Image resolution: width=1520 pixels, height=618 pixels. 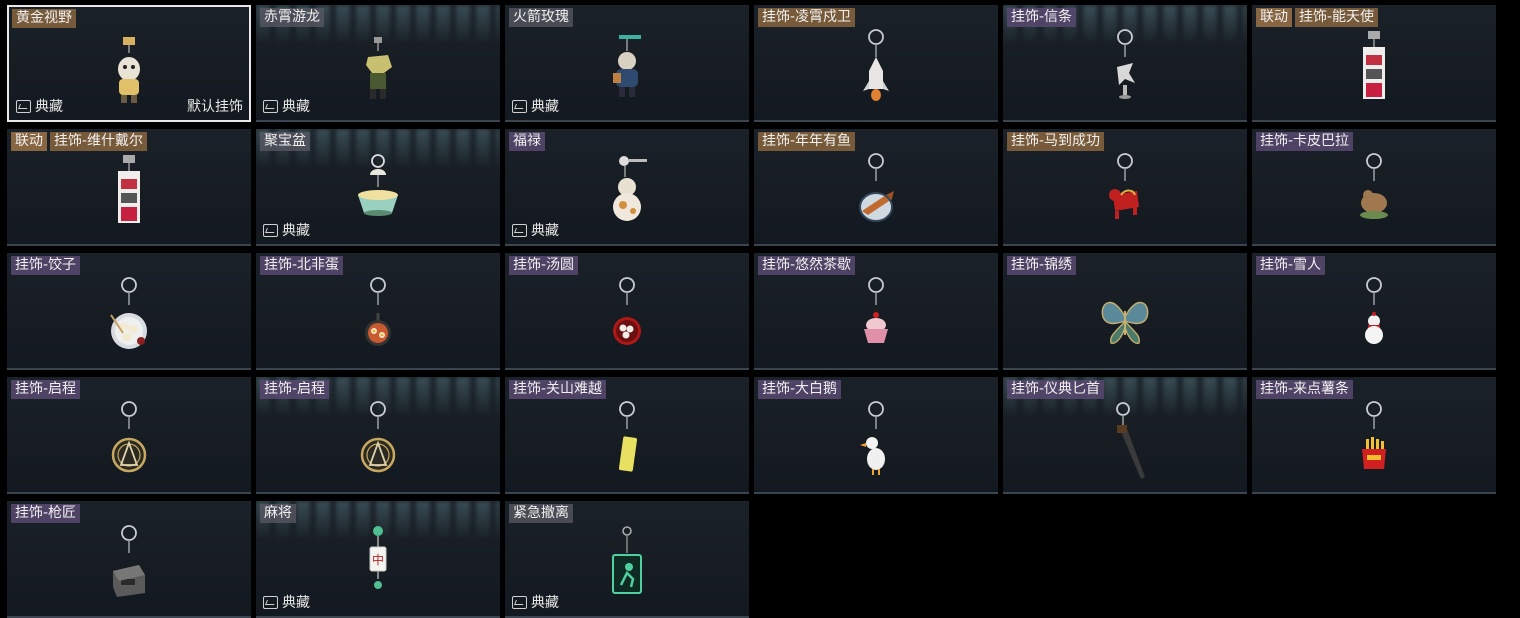 I want to click on charm-name-label: 聚宝盆, so click(x=285, y=141).